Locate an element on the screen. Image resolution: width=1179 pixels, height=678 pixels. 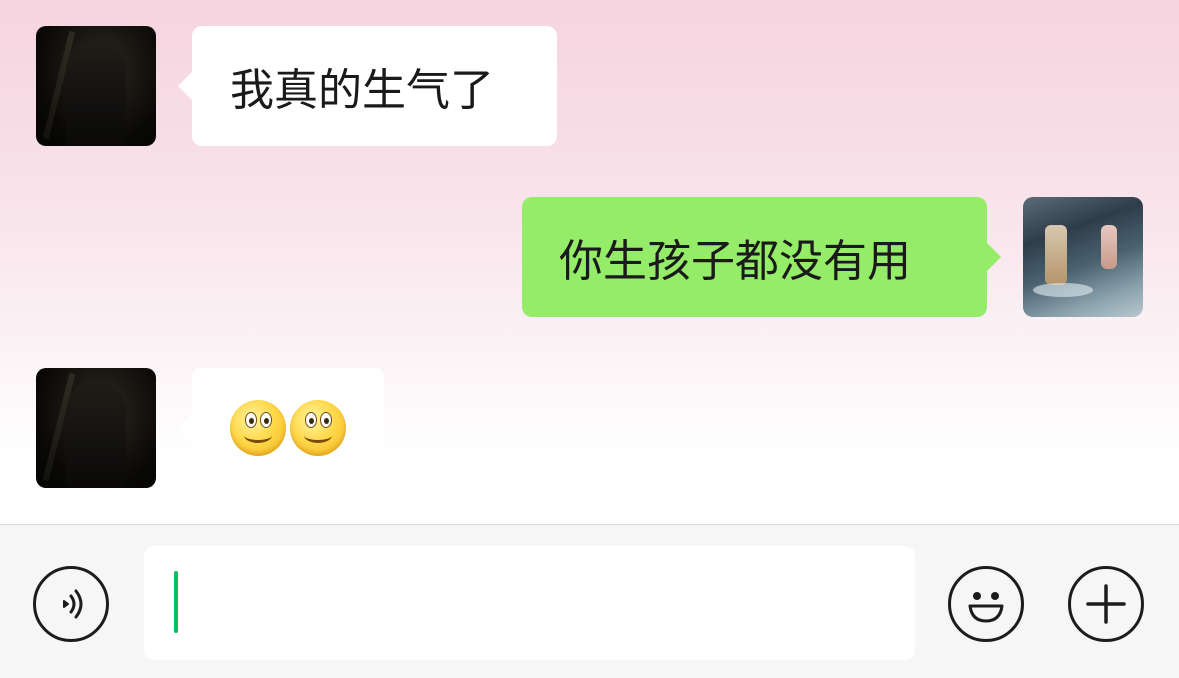
message-bubble-sent: 你生孩子都没有用 is located at coordinates (761, 257).